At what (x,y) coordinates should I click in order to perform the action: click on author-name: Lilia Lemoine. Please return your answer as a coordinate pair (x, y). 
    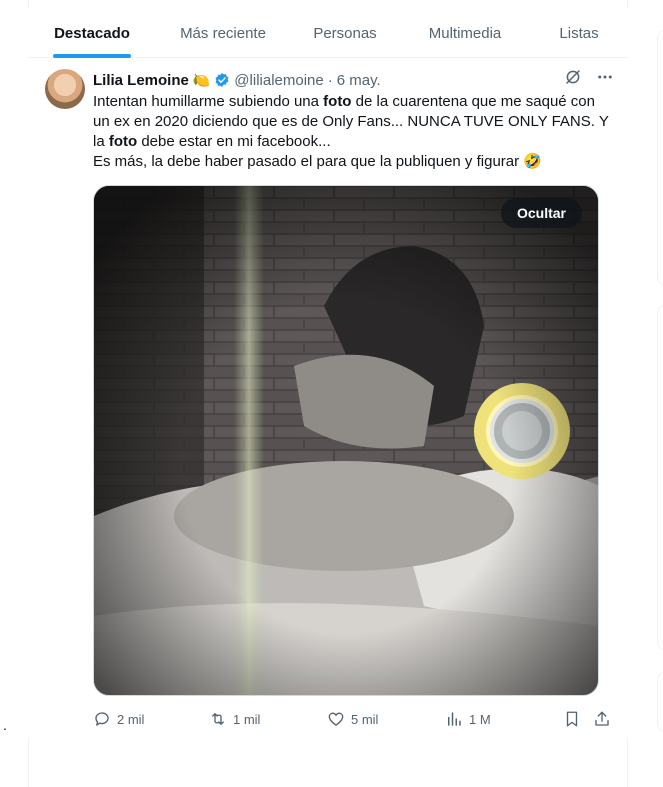
    Looking at the image, I should click on (141, 80).